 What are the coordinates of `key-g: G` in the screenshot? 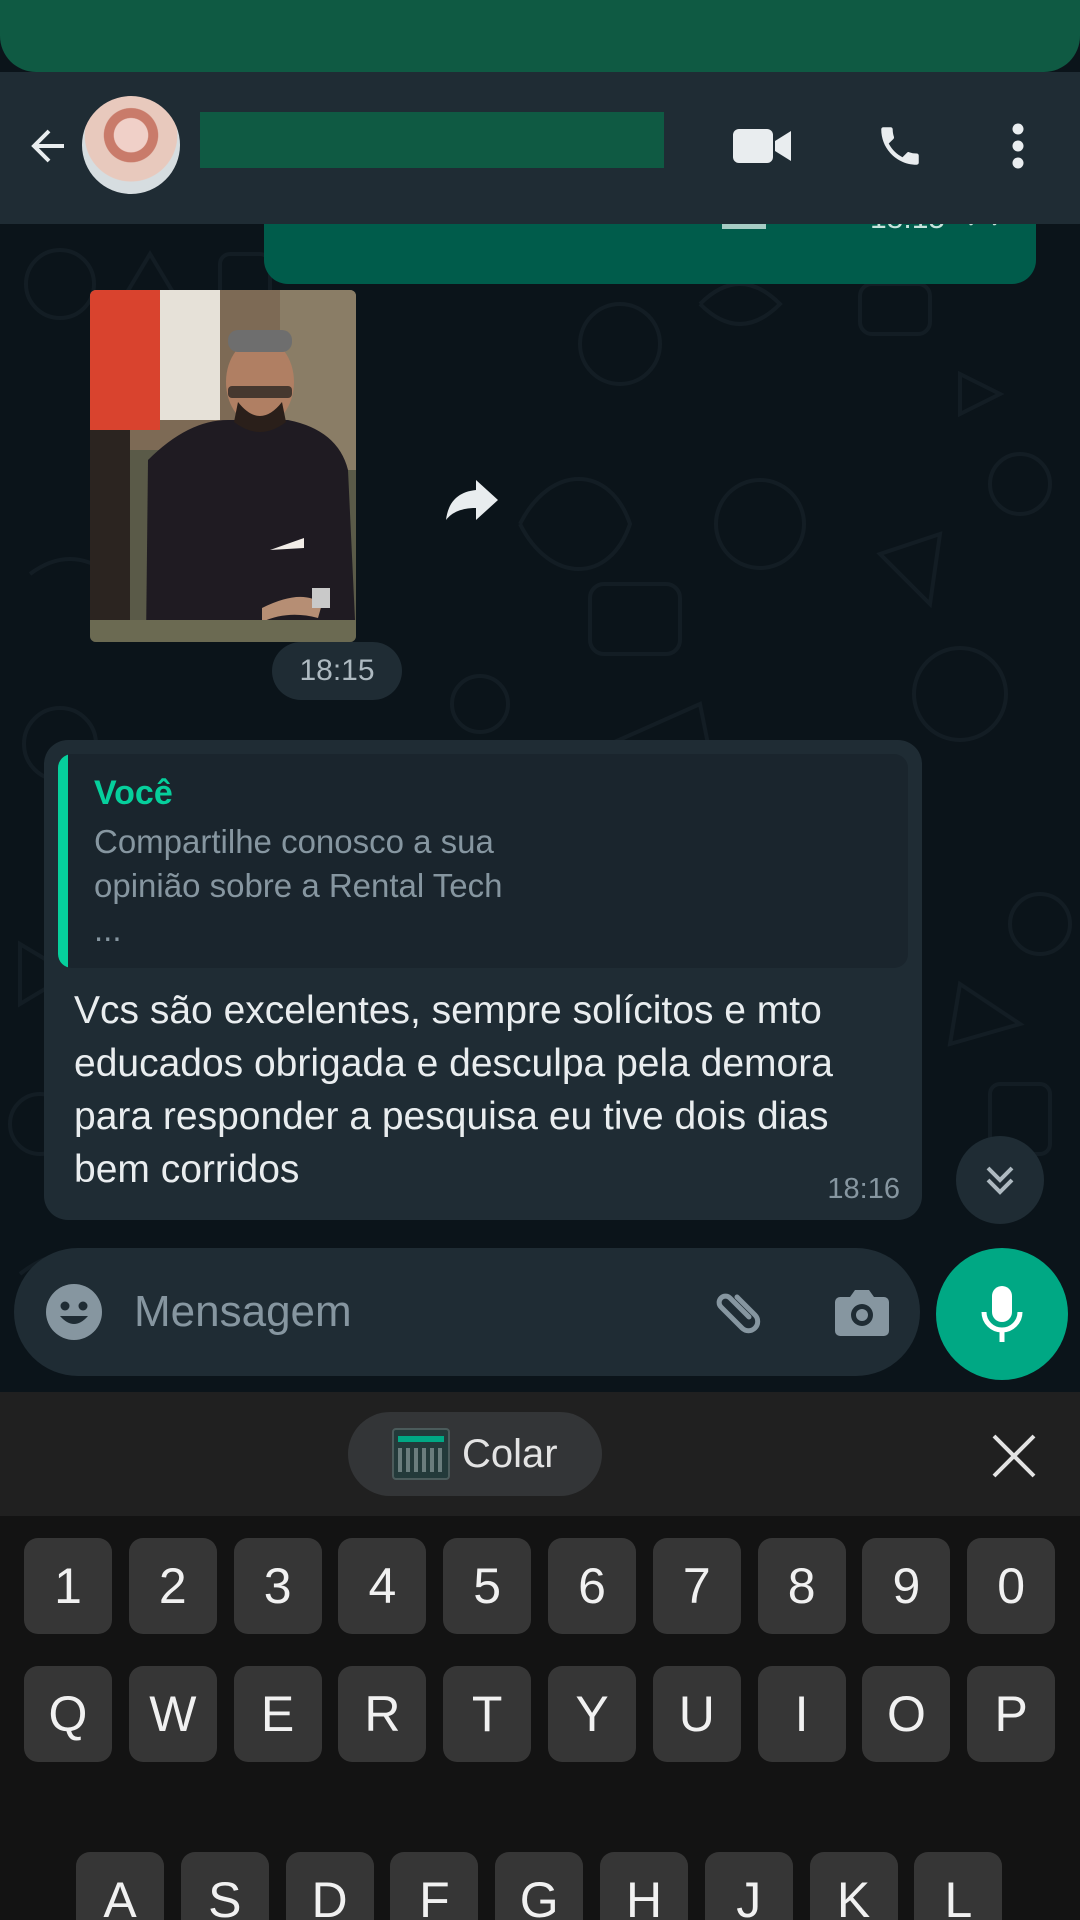 It's located at (539, 1886).